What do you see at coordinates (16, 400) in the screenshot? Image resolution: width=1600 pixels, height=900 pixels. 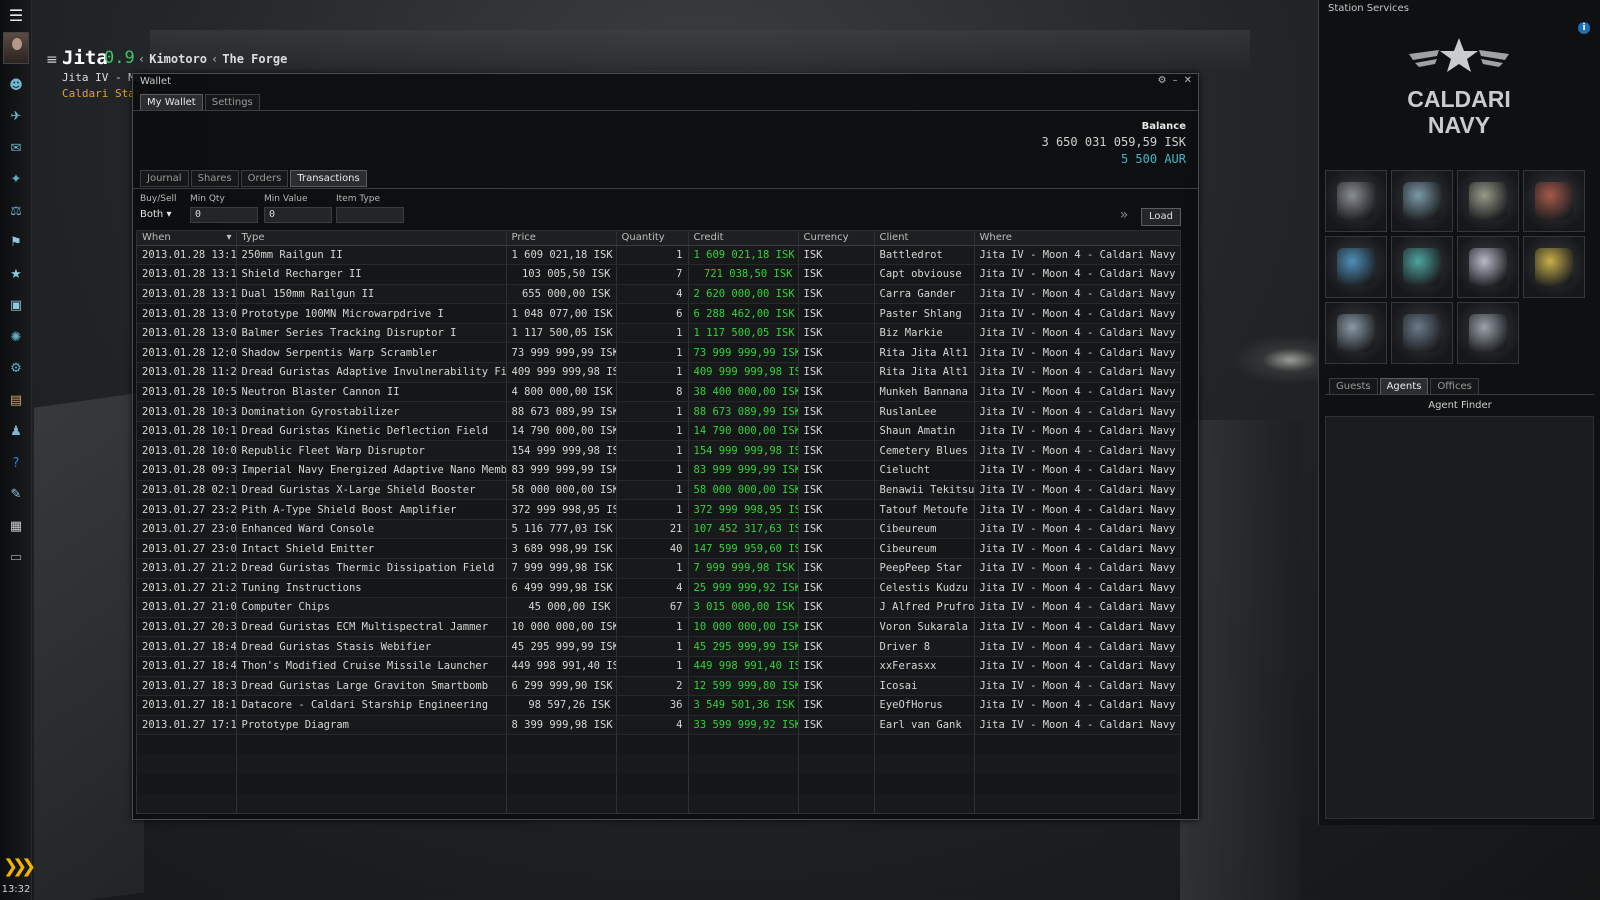 I see `journal-icon: ▤` at bounding box center [16, 400].